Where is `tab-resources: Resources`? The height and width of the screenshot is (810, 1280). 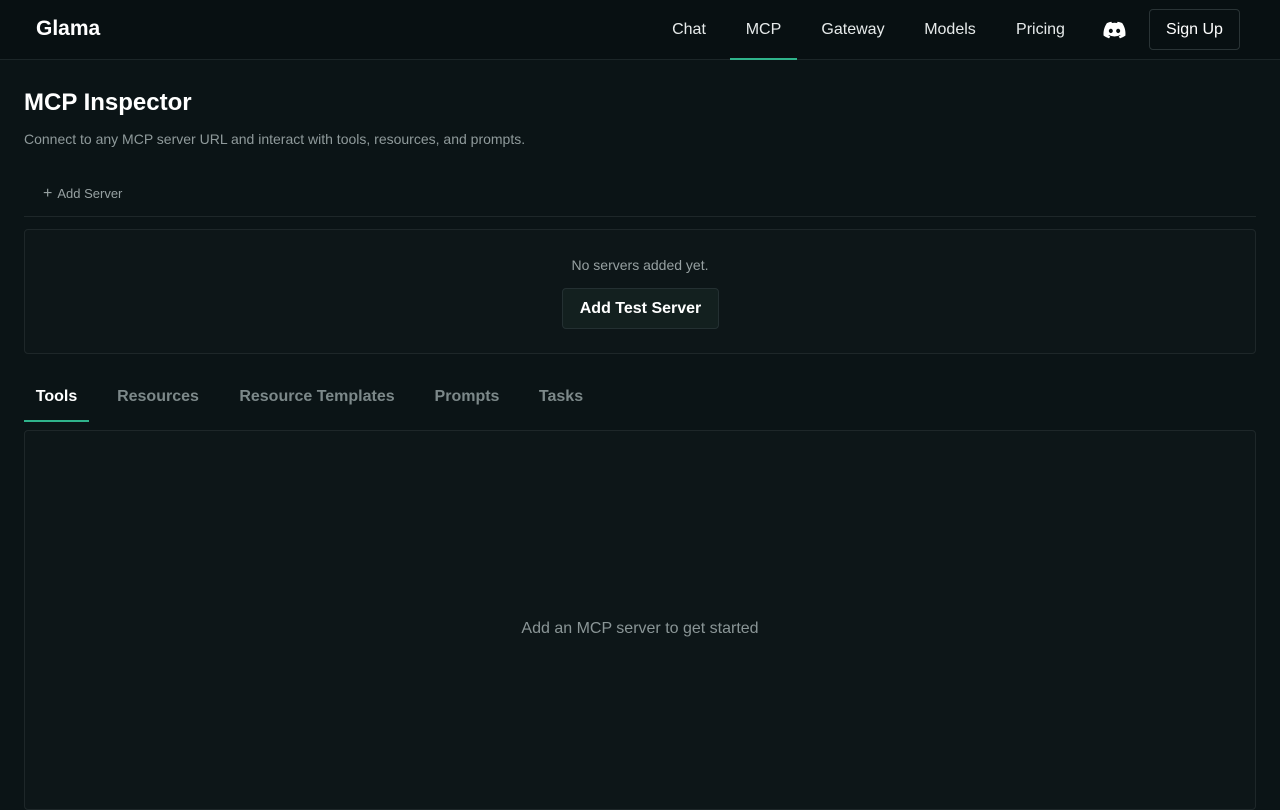 tab-resources: Resources is located at coordinates (158, 399).